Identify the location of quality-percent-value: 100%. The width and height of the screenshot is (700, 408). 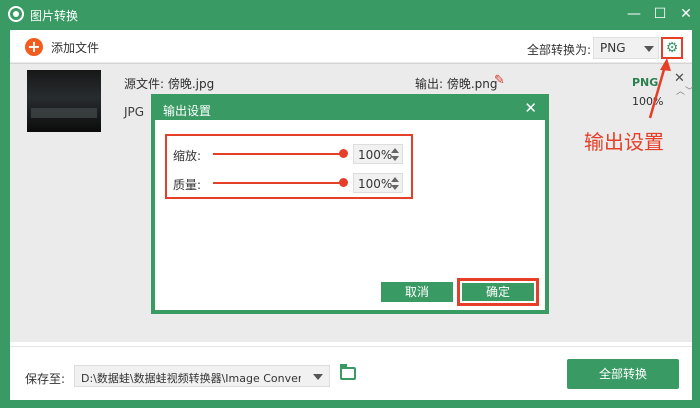
(375, 184).